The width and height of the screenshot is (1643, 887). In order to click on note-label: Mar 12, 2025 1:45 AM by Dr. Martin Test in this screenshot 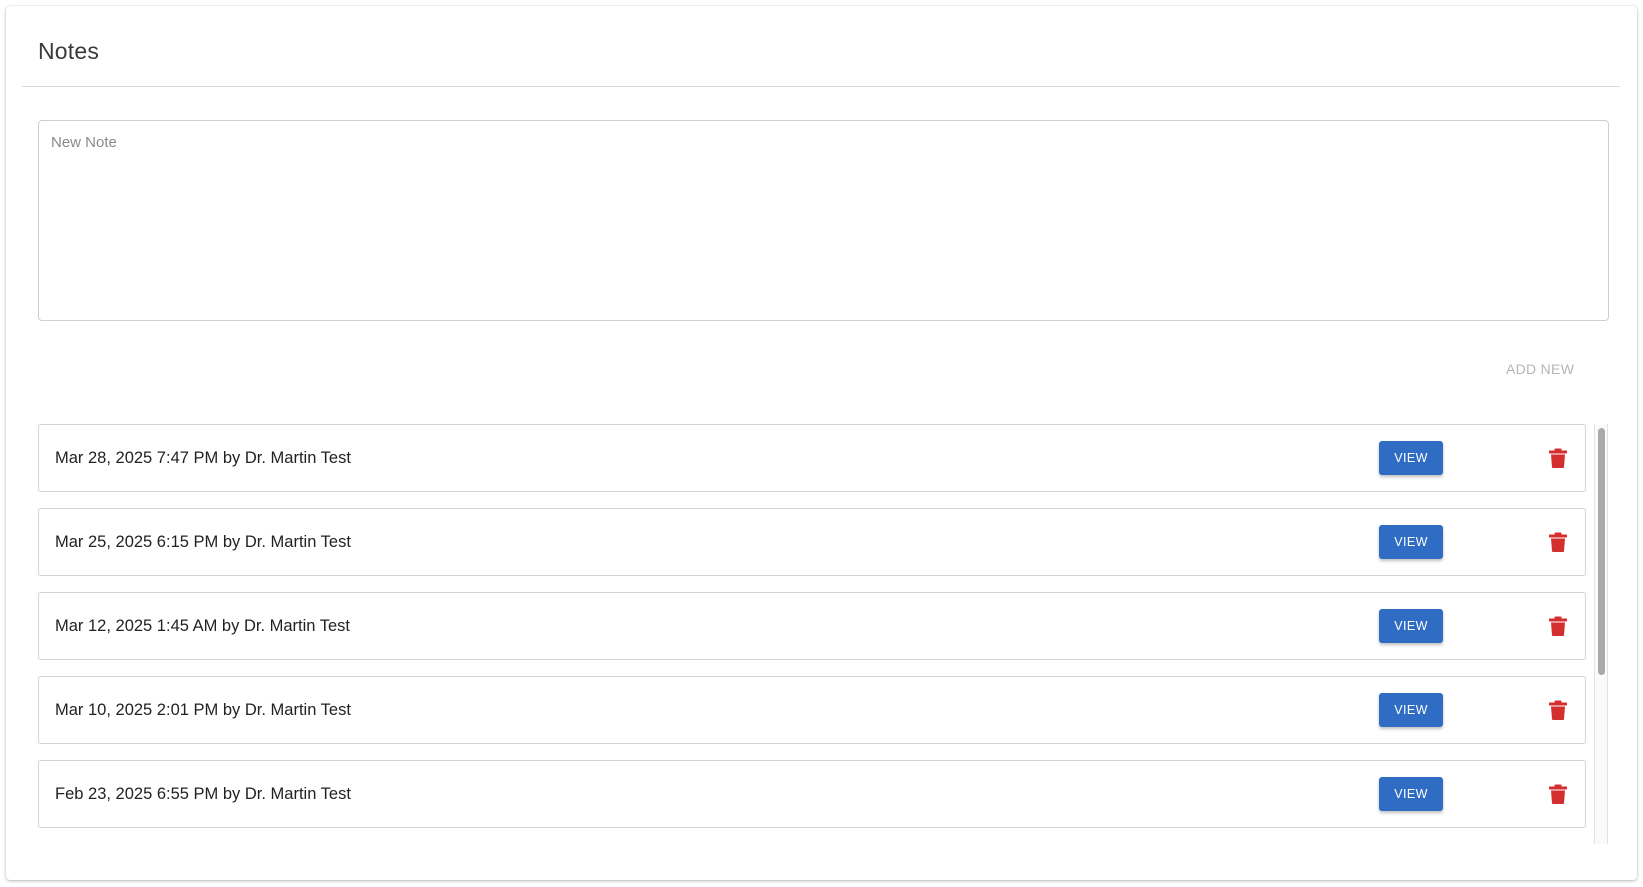, I will do `click(203, 626)`.